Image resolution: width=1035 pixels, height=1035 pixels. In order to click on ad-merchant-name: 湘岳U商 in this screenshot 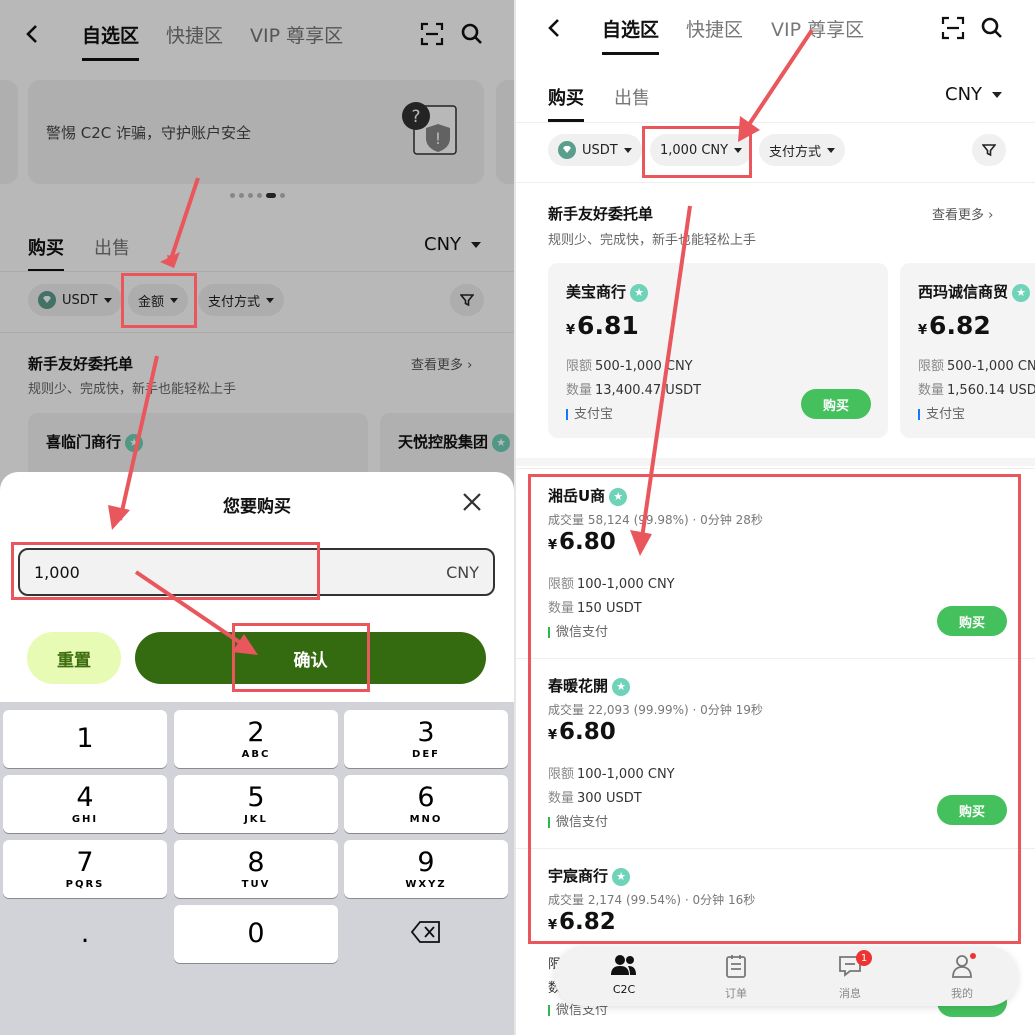, I will do `click(588, 495)`.